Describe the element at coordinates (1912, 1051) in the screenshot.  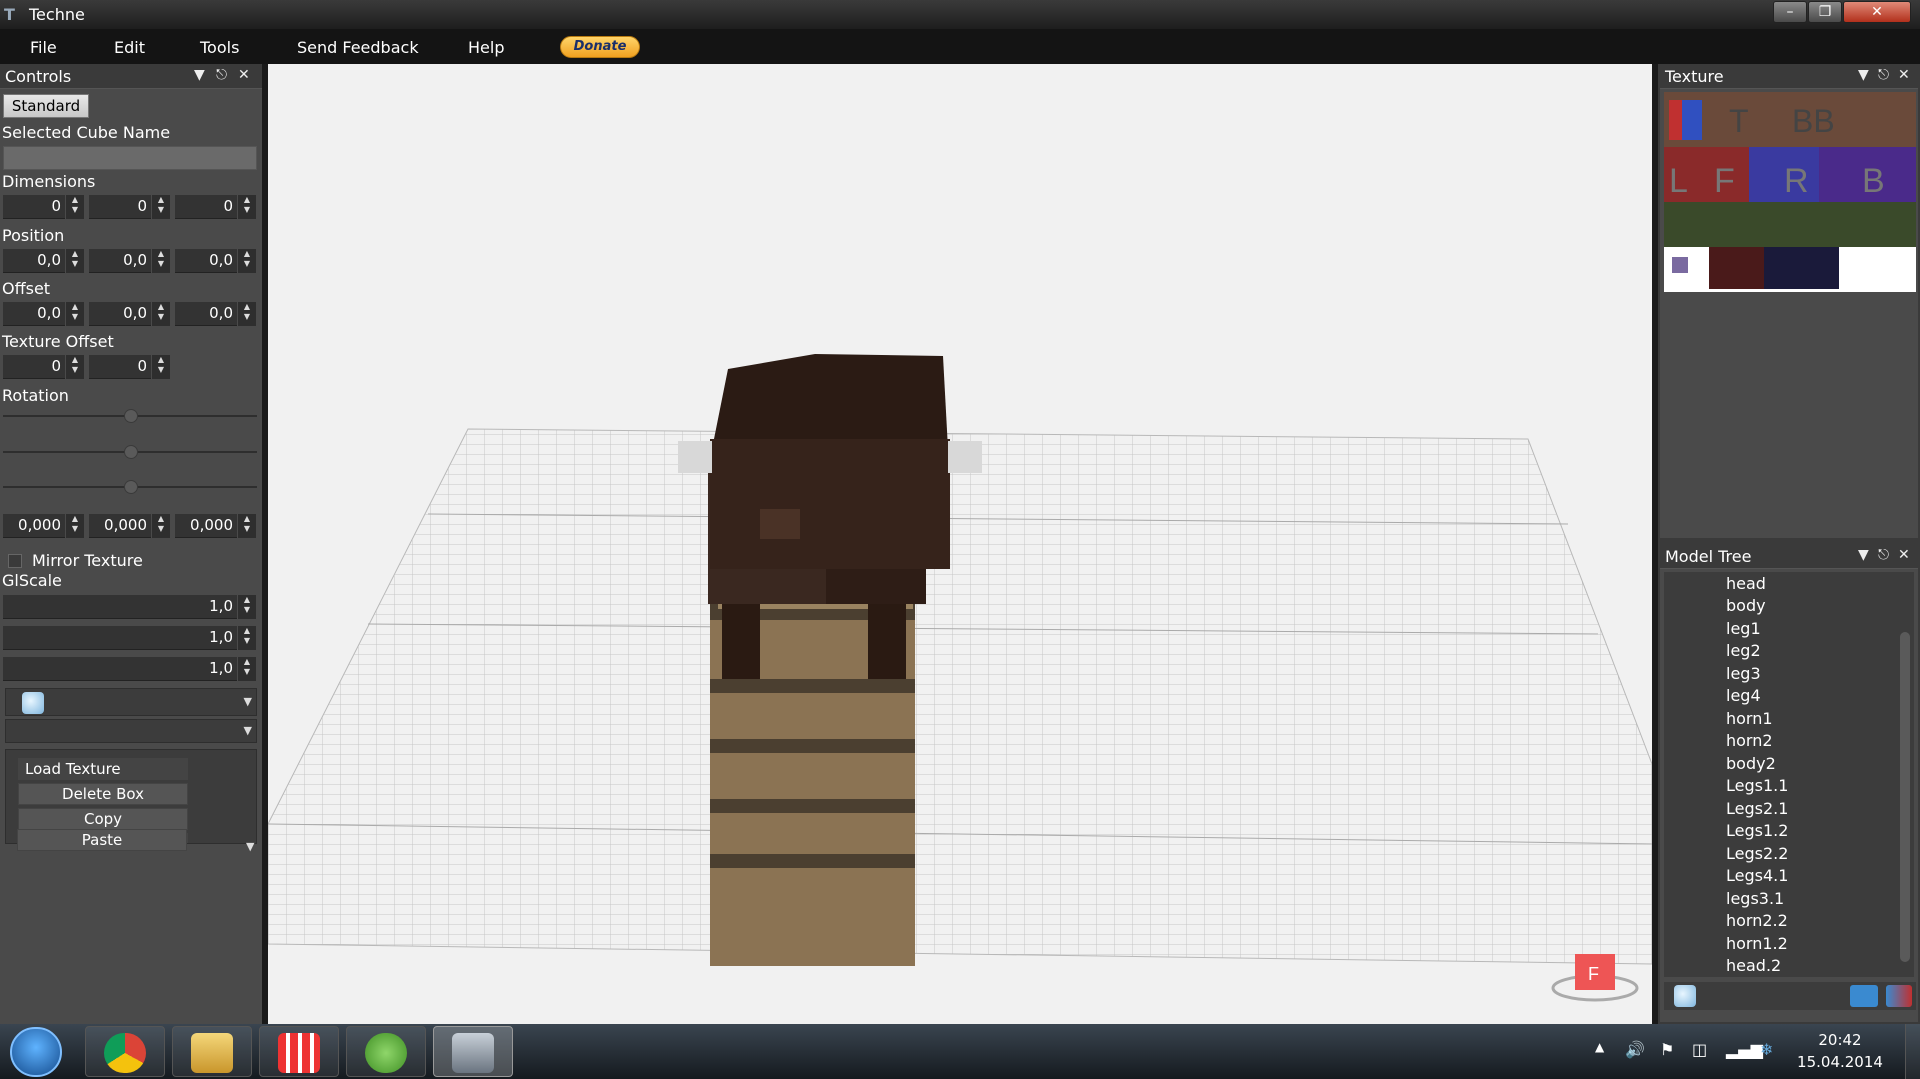
I see `show-desktop-button` at that location.